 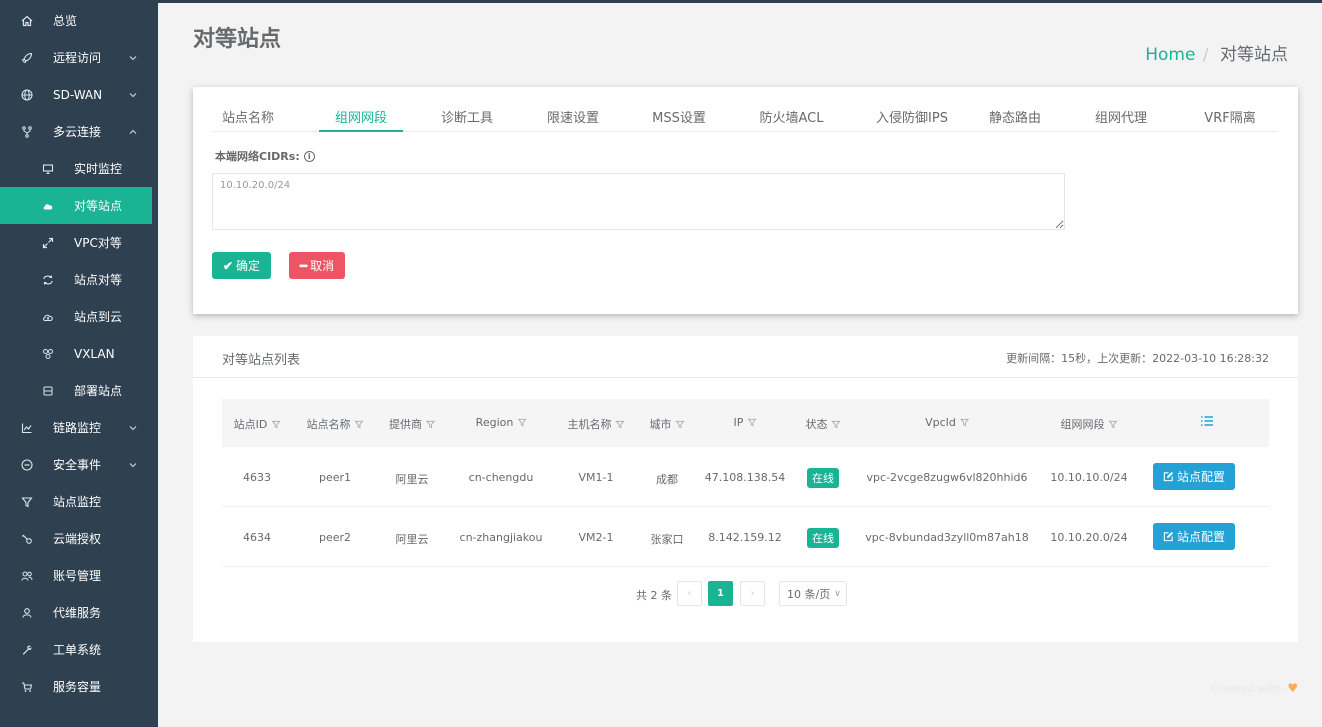 What do you see at coordinates (501, 422) in the screenshot?
I see `column-header-region: Region` at bounding box center [501, 422].